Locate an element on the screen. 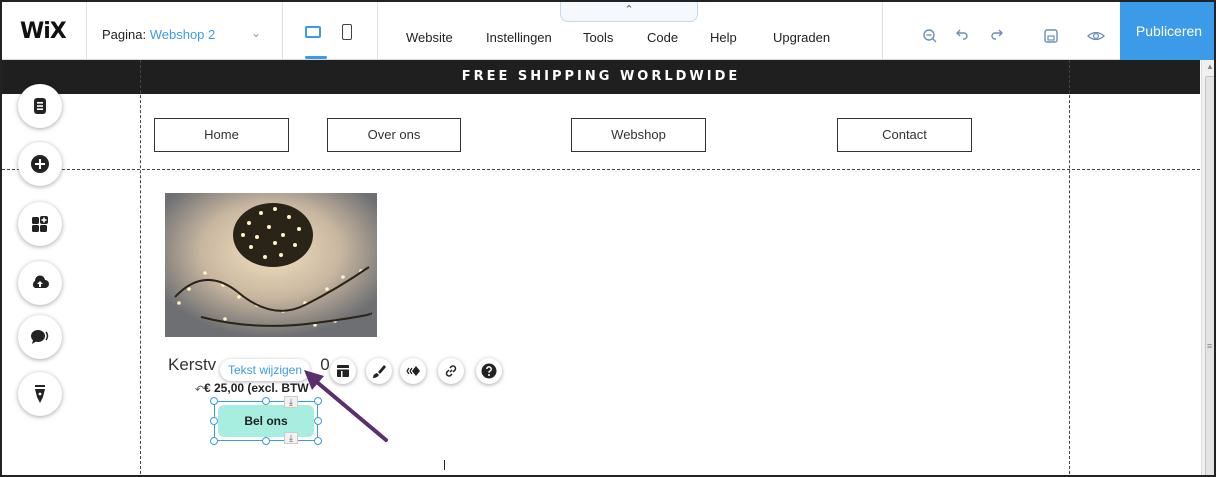 The height and width of the screenshot is (477, 1216). menu-upgraden: Upgraden is located at coordinates (801, 37).